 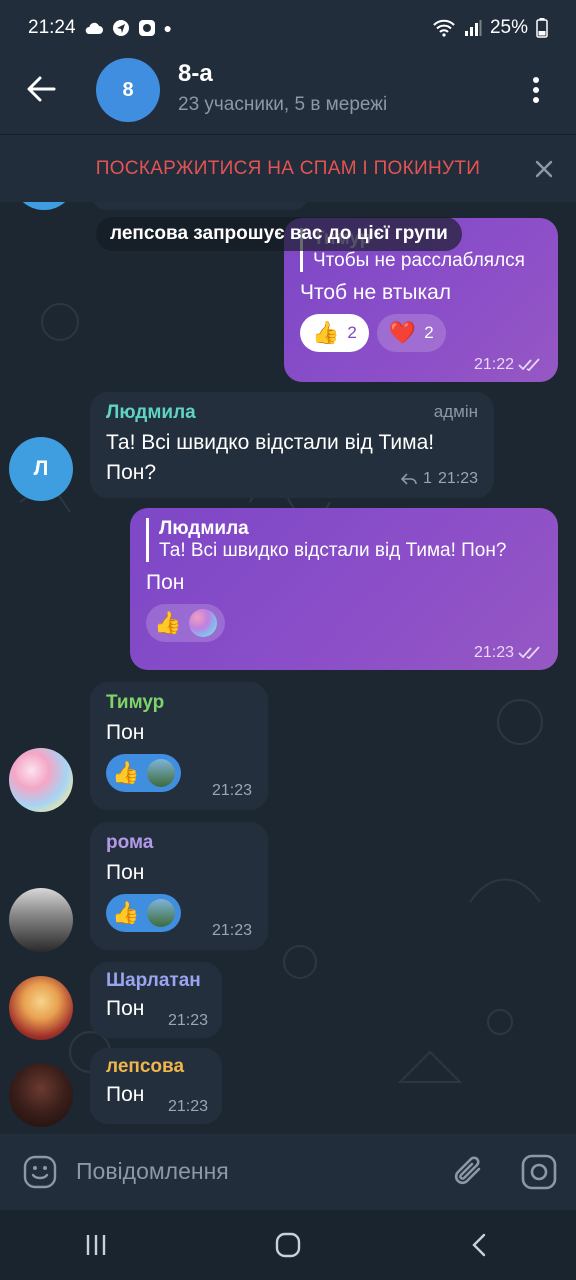 I want to click on cloud-icon, so click(x=94, y=28).